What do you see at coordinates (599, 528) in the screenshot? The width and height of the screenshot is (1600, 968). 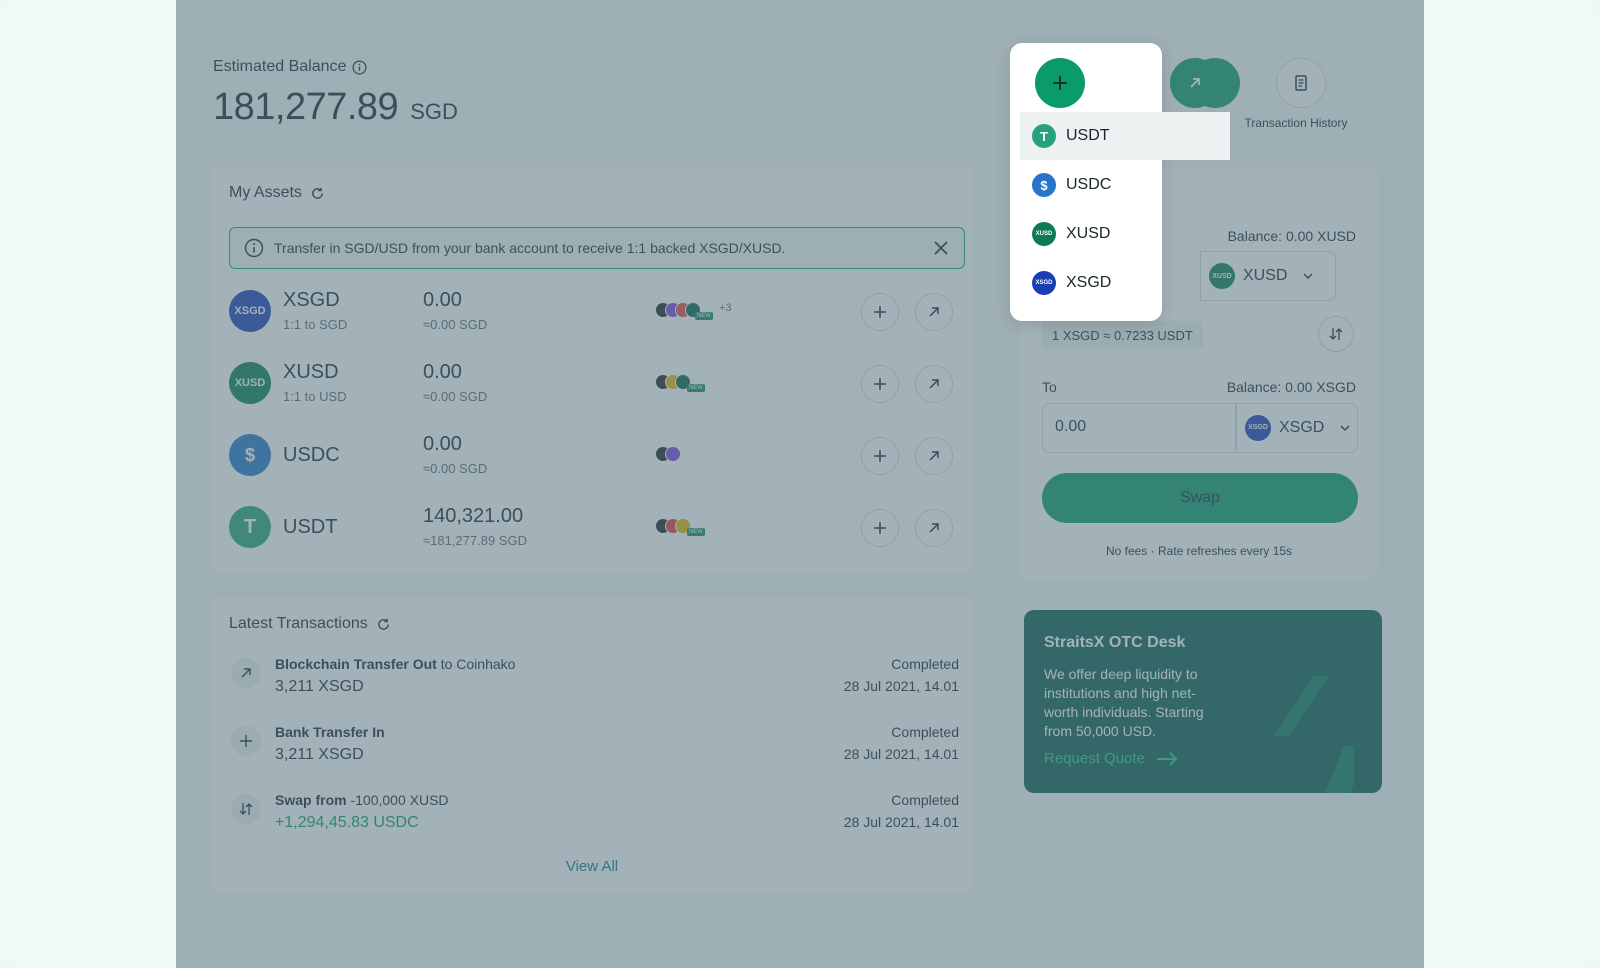 I see `asset-row: T USDT 140,321.00 ≈181,277.89 SGD NEW` at bounding box center [599, 528].